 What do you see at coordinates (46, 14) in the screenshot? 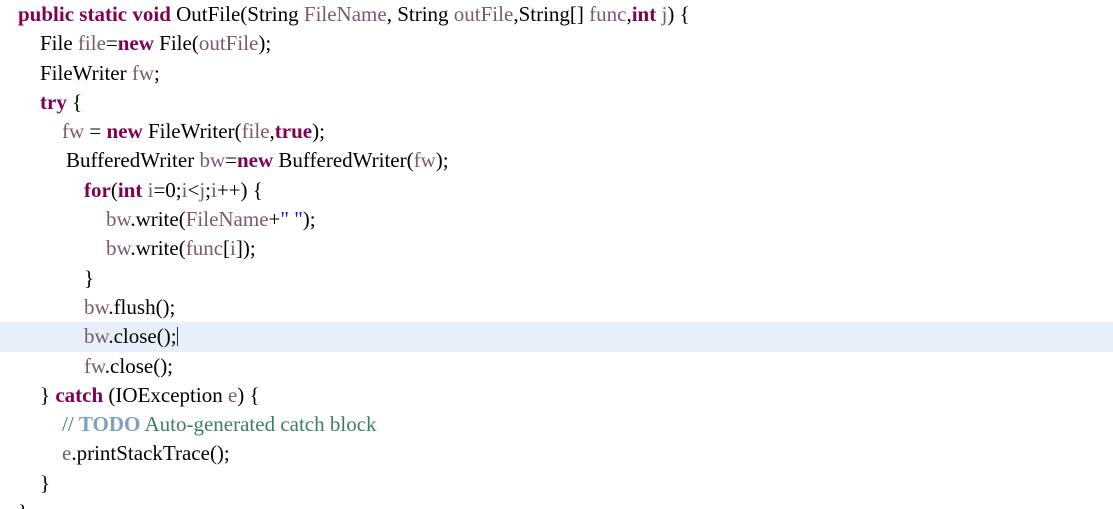
I see `code-token-kw: public` at bounding box center [46, 14].